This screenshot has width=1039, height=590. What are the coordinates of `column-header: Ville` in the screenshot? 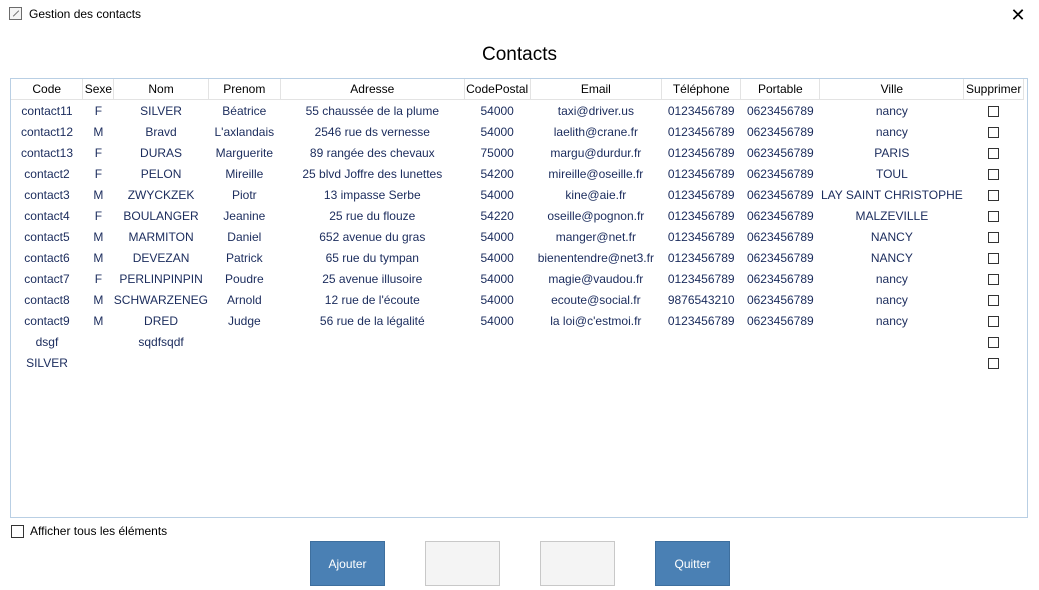 It's located at (892, 89).